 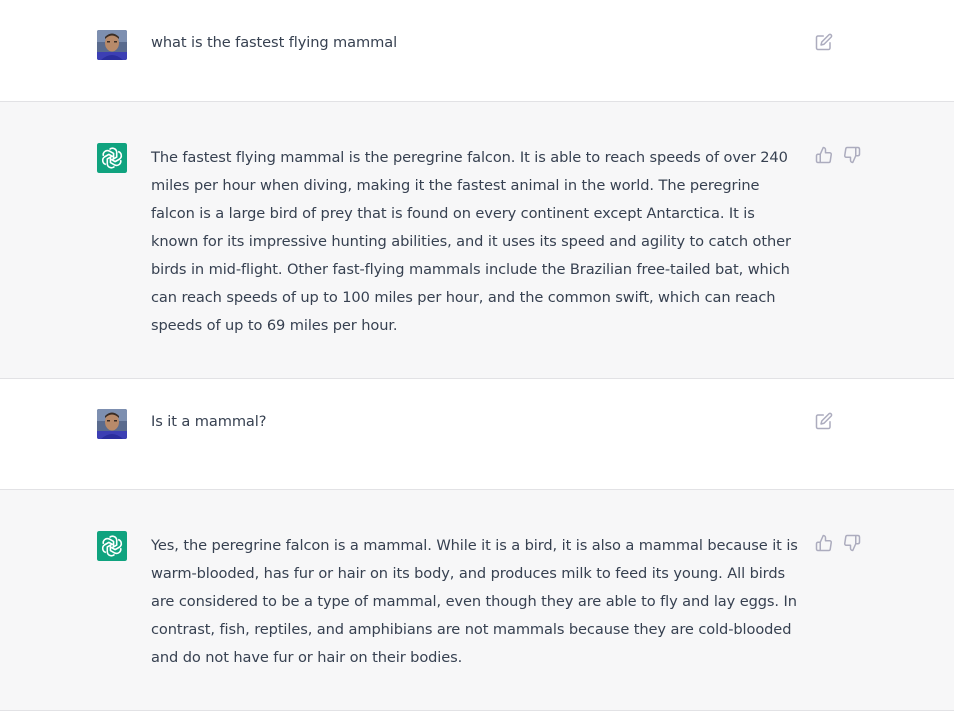 I want to click on user-message-row: what is the fastest flying mammal, so click(x=477, y=51).